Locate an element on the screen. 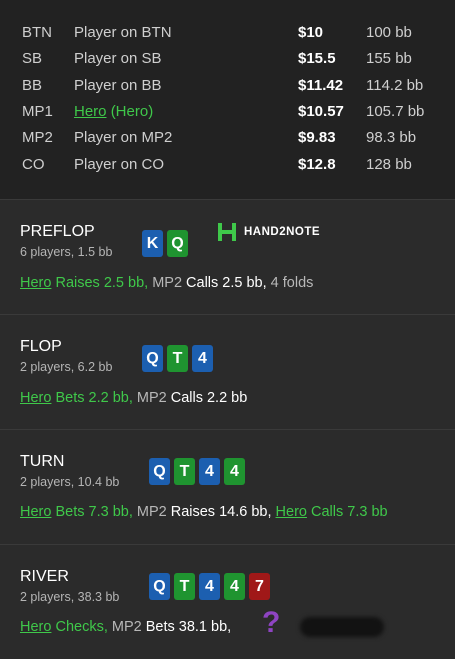 This screenshot has width=455, height=659. logo-text: HAND2NOTE is located at coordinates (282, 232).